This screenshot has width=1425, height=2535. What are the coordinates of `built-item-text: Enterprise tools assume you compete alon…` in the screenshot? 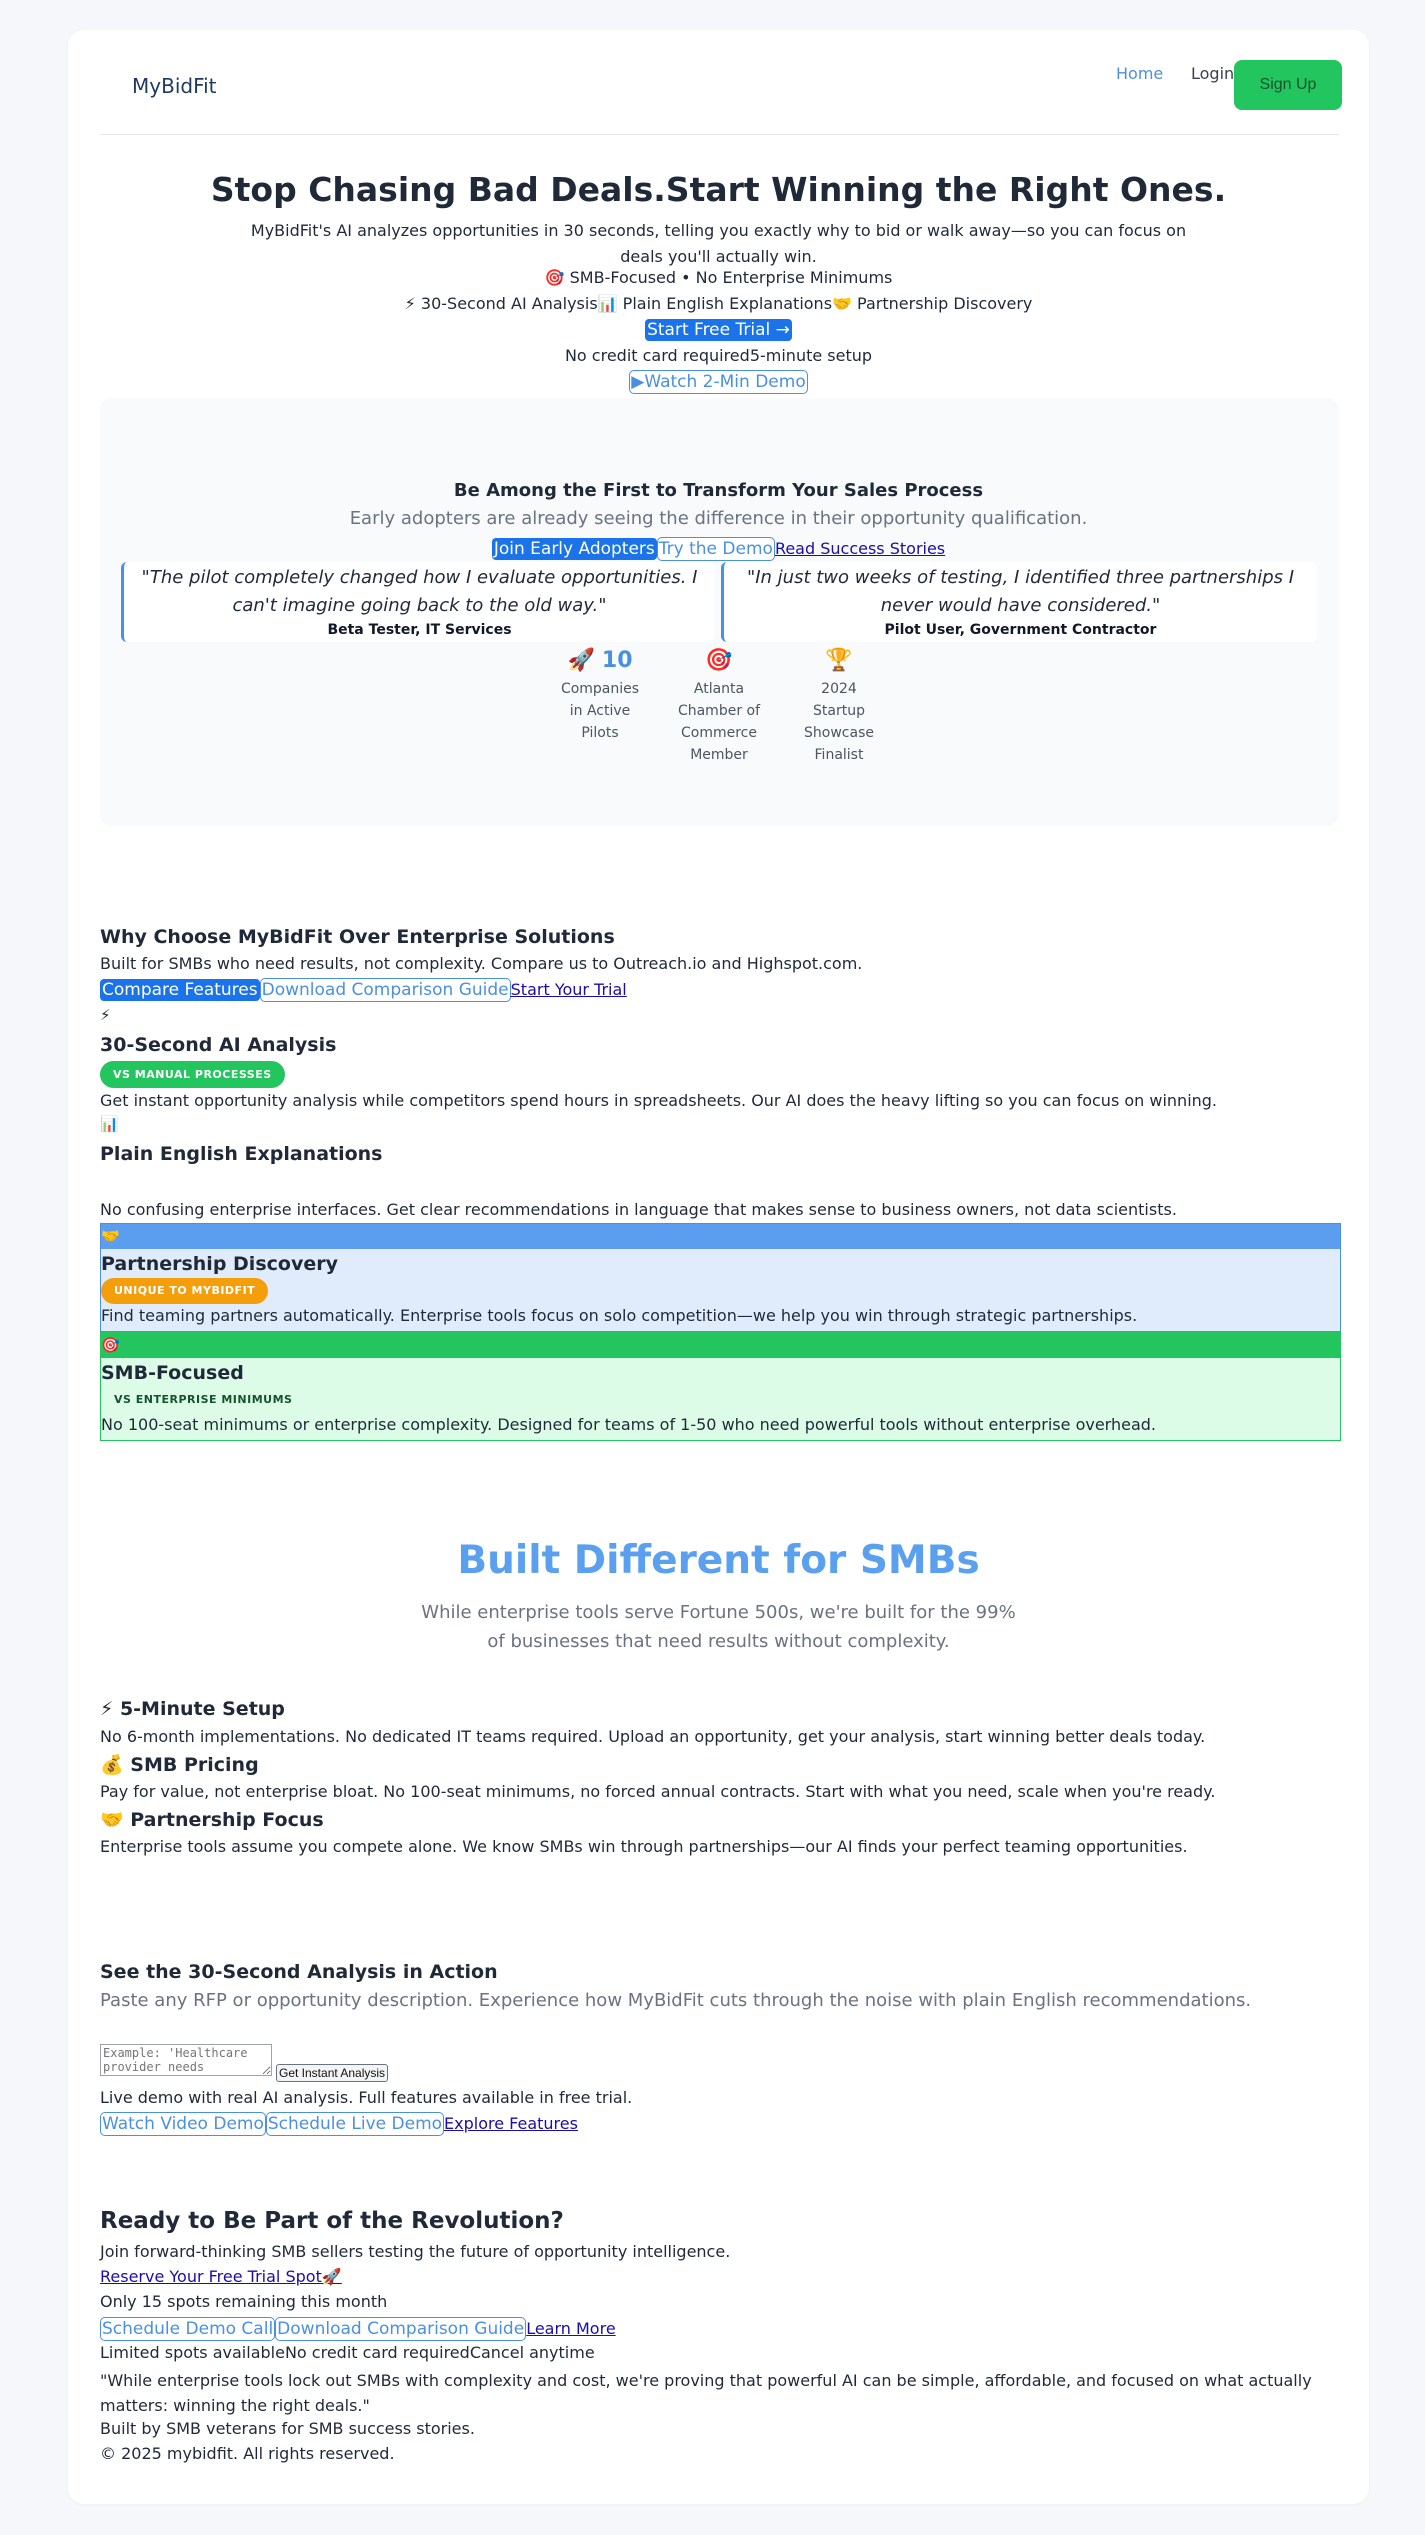 It's located at (644, 1846).